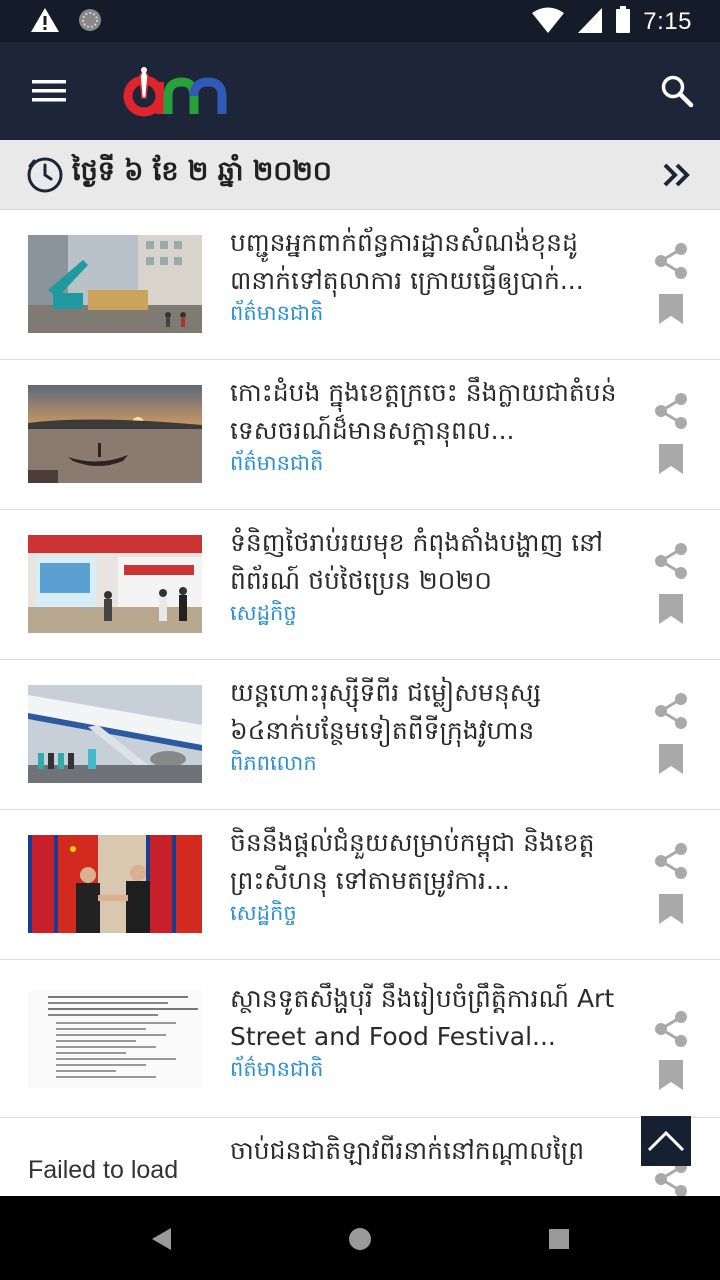  I want to click on home-button, so click(360, 1239).